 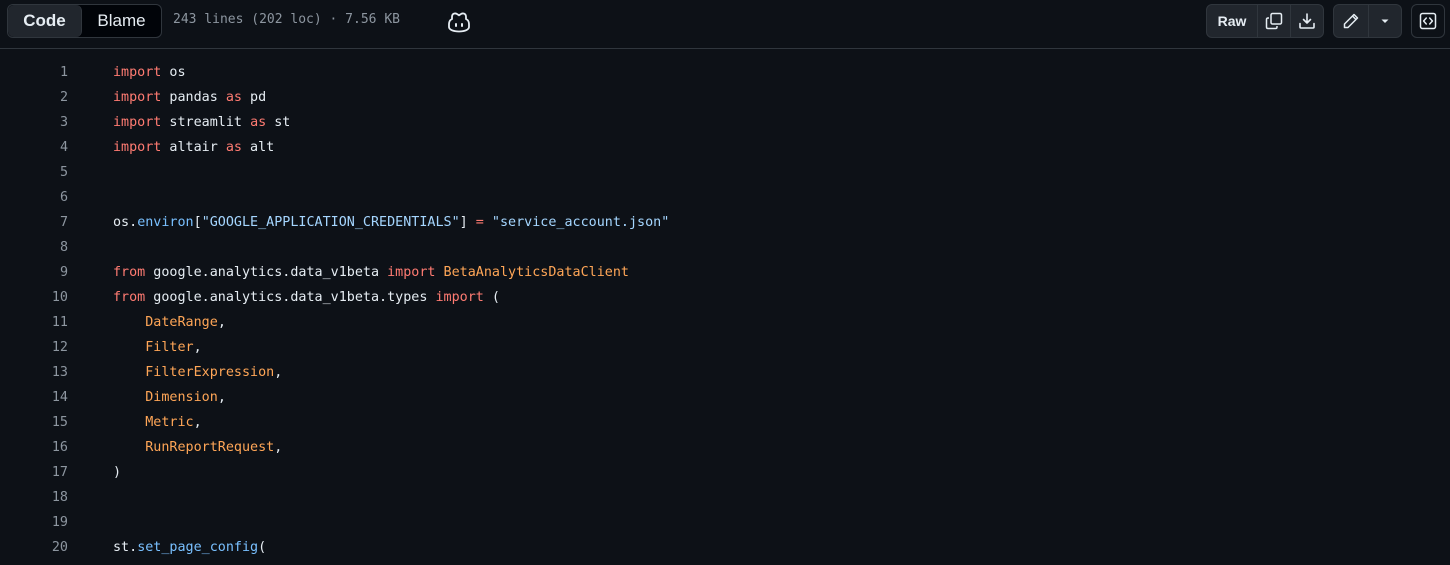 I want to click on code-token: os, so click(x=173, y=72).